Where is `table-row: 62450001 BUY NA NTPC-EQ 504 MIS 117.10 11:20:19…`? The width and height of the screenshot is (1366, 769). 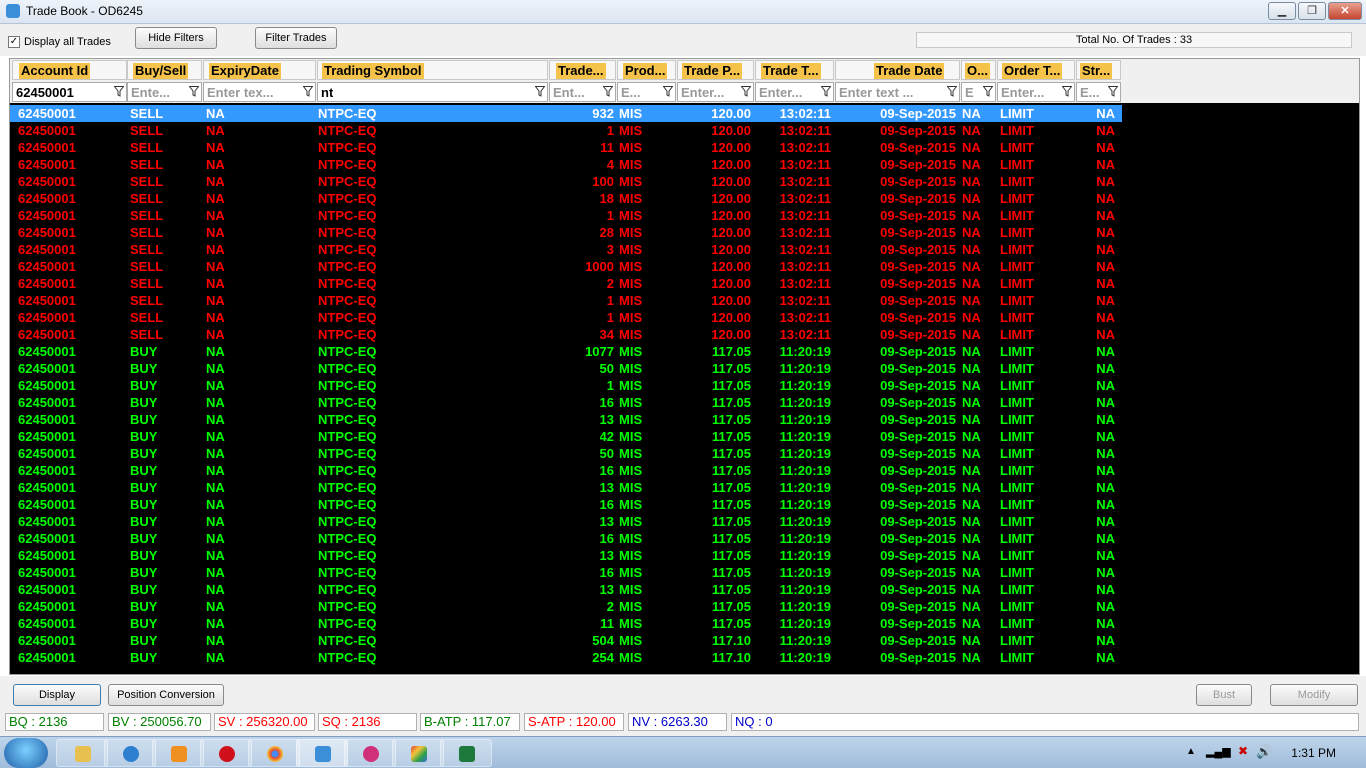 table-row: 62450001 BUY NA NTPC-EQ 504 MIS 117.10 11:20:19… is located at coordinates (566, 640).